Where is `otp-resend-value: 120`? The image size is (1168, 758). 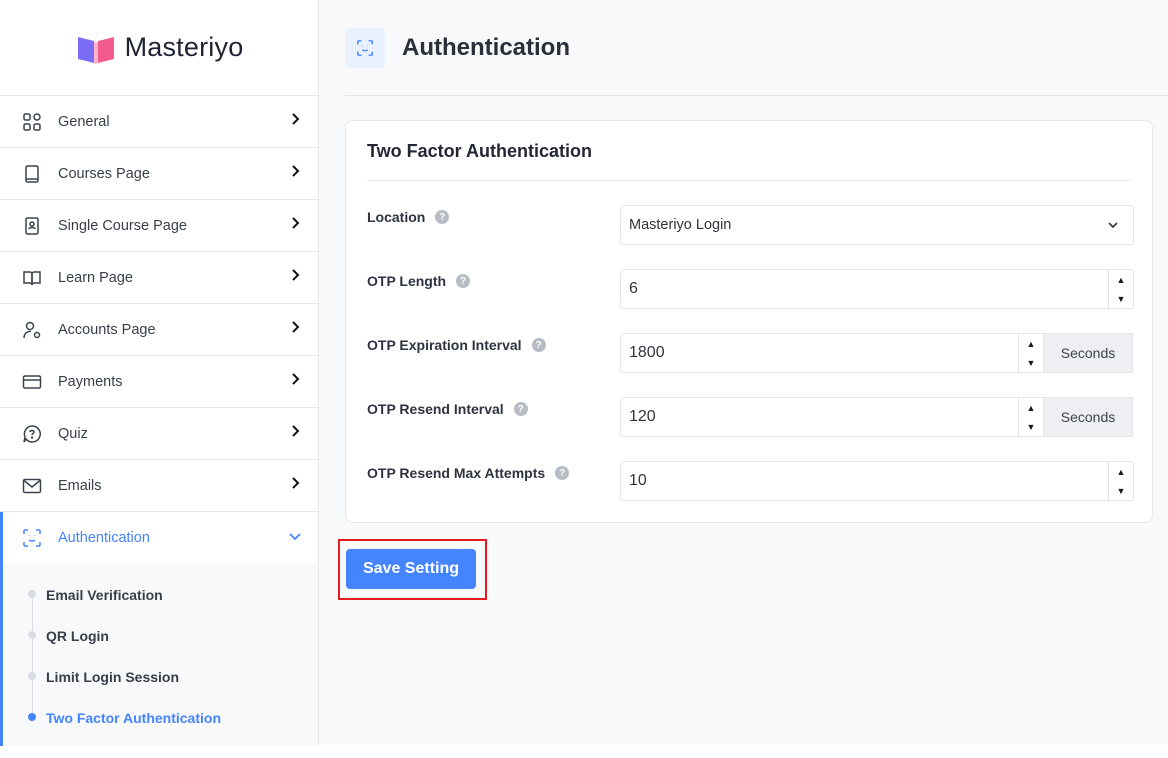
otp-resend-value: 120 is located at coordinates (642, 416).